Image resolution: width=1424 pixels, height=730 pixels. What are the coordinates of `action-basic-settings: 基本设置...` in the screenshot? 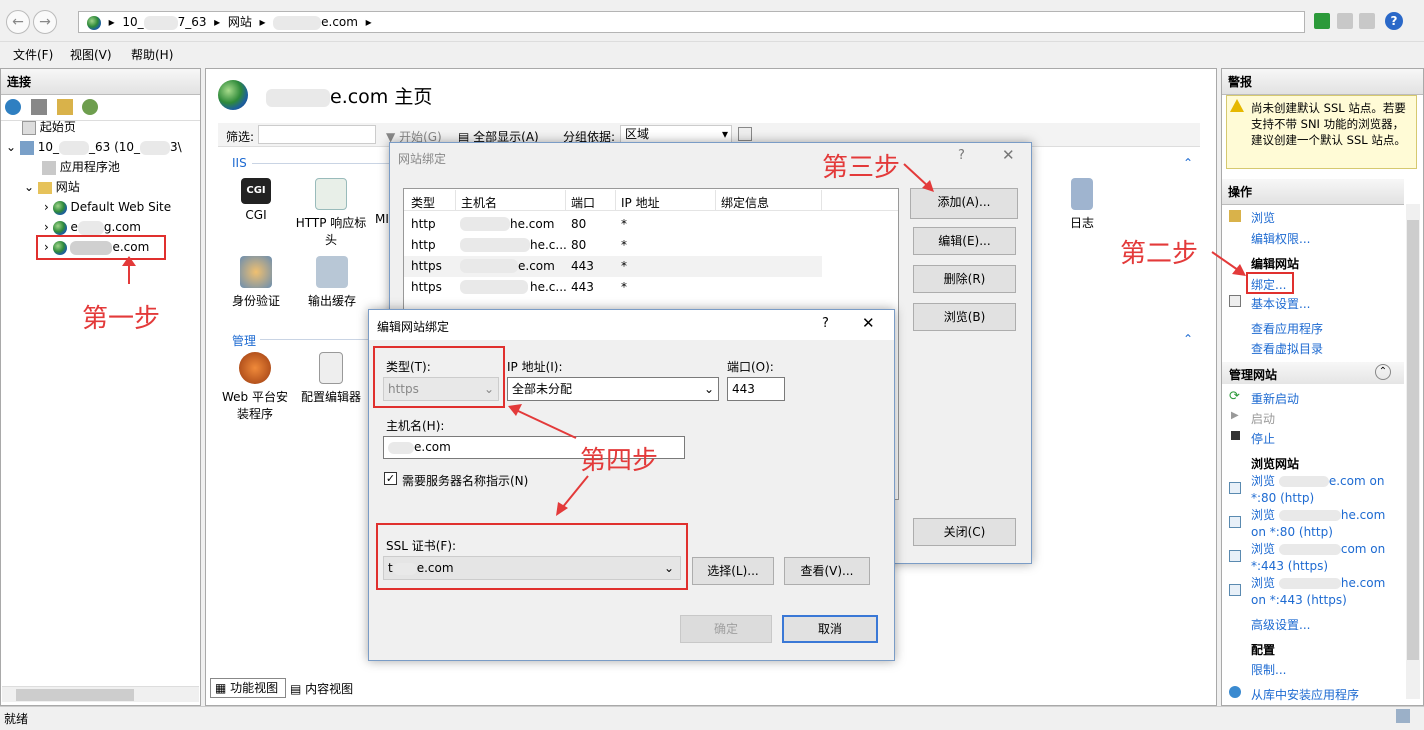 It's located at (1280, 303).